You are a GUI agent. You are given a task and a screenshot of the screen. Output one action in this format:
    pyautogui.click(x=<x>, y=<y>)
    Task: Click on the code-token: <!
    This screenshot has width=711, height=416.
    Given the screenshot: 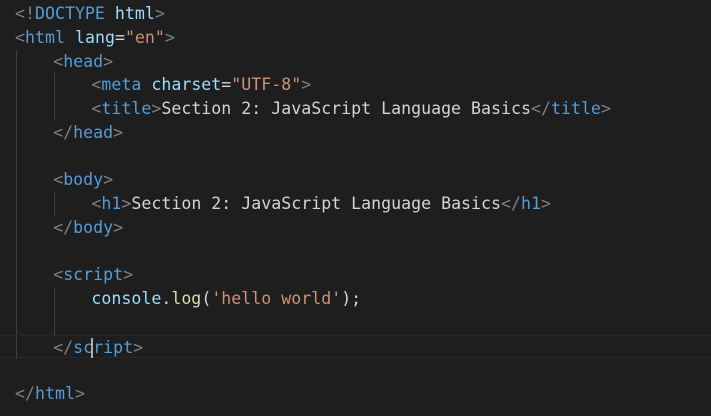 What is the action you would take?
    pyautogui.click(x=25, y=13)
    